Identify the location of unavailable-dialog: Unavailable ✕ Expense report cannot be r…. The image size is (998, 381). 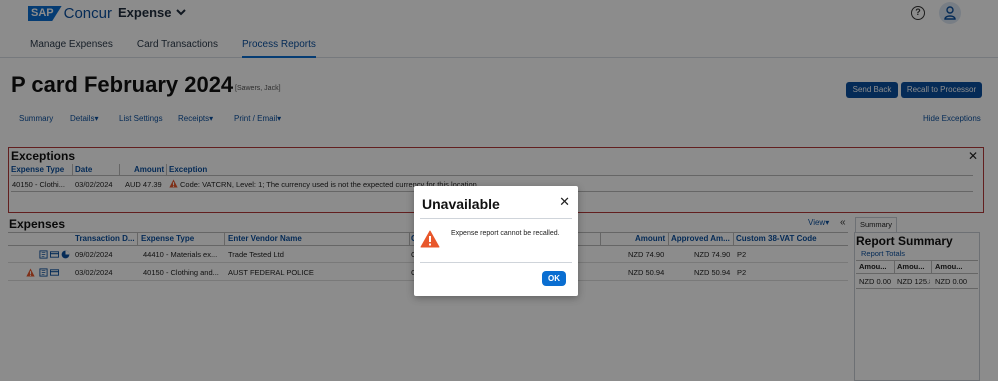
(496, 241).